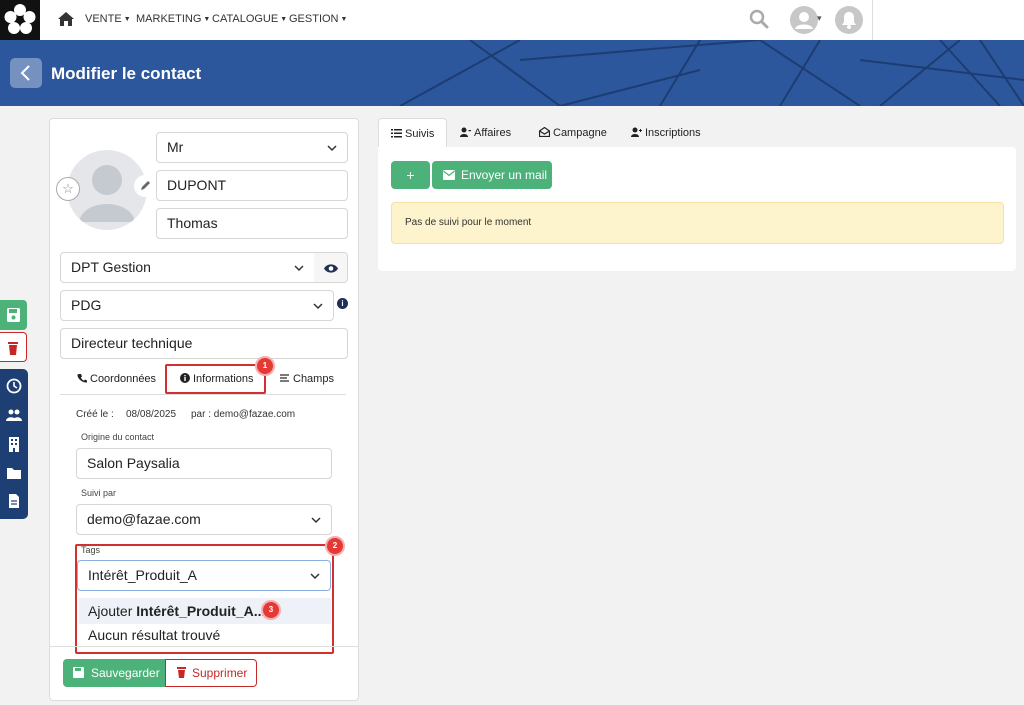  Describe the element at coordinates (284, 378) in the screenshot. I see `lines-icon` at that location.